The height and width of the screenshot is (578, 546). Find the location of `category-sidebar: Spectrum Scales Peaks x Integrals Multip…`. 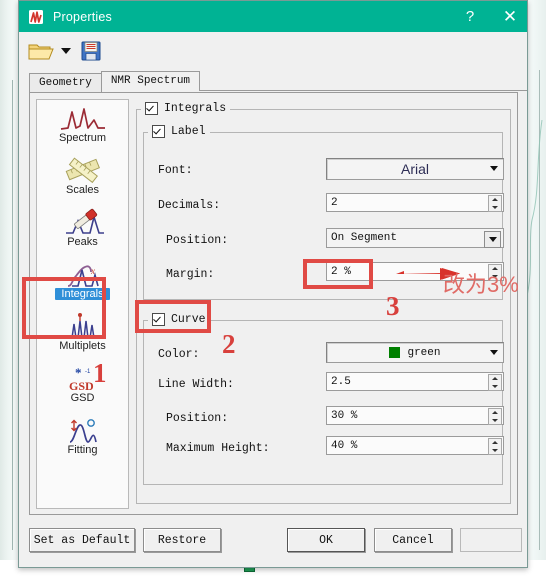

category-sidebar: Spectrum Scales Peaks x Integrals Multip… is located at coordinates (82, 304).